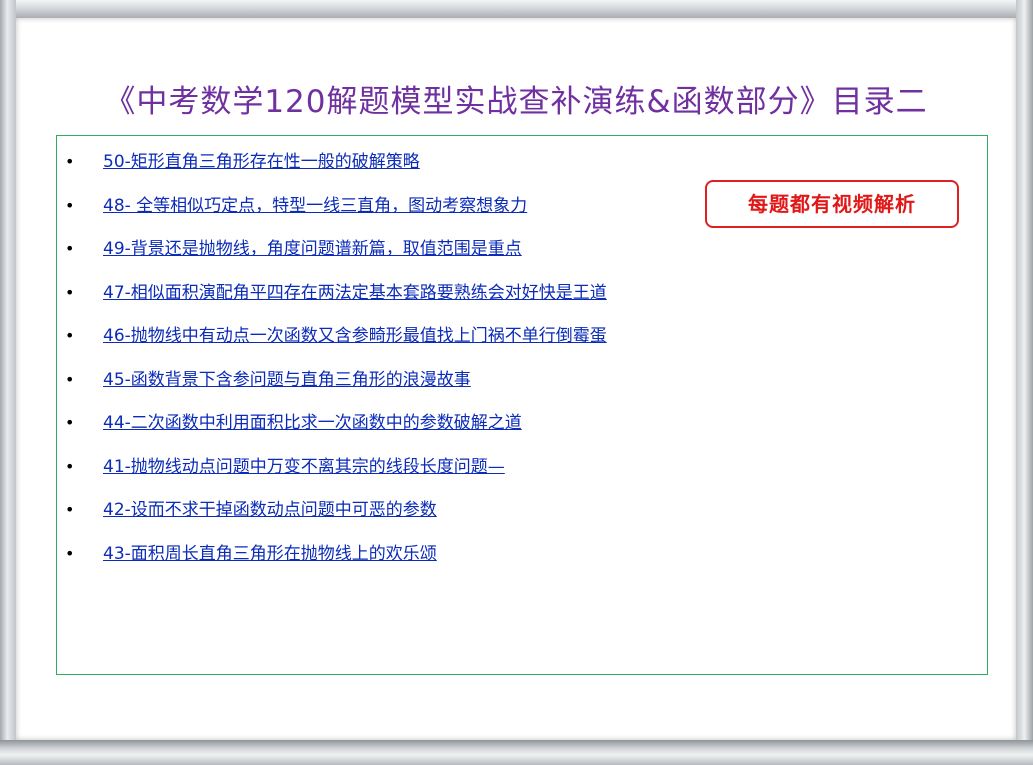 The image size is (1033, 765). Describe the element at coordinates (261, 162) in the screenshot. I see `toc-link-50: 50-矩形直角三角形存在性一般的破解策略` at that location.